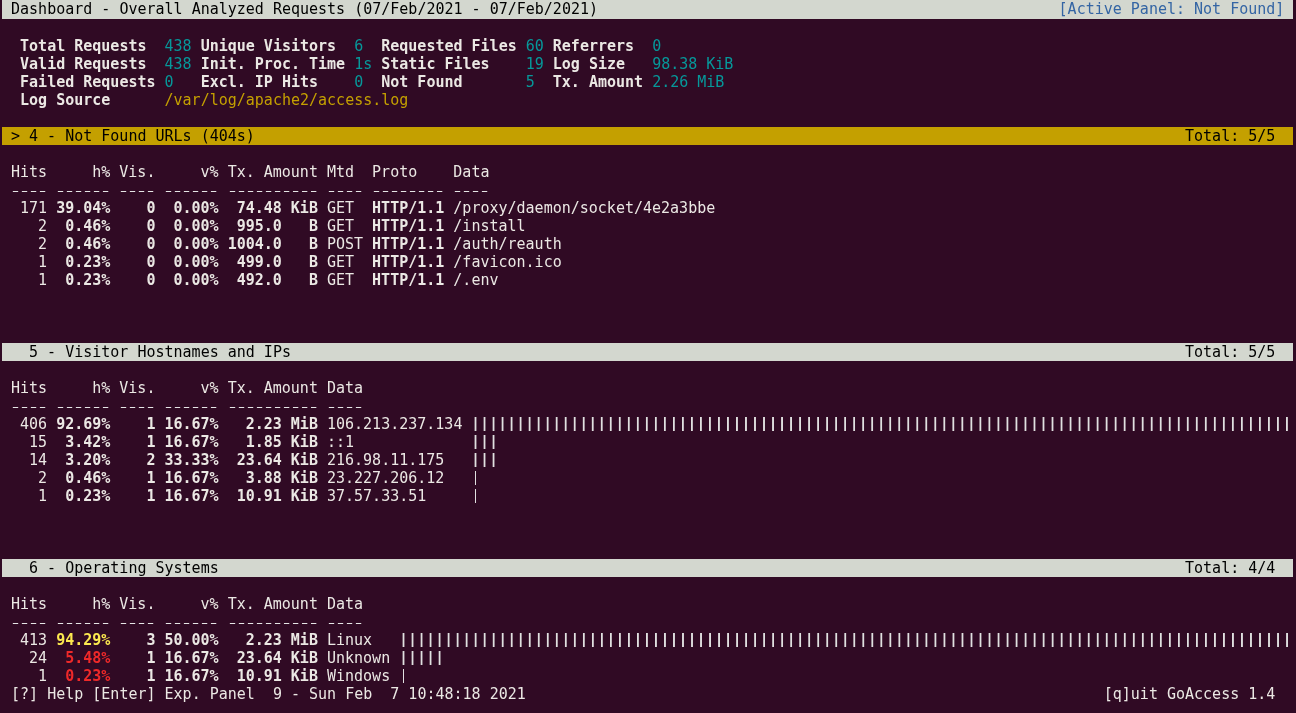  Describe the element at coordinates (507, 262) in the screenshot. I see `data-value: /favicon.ico` at that location.